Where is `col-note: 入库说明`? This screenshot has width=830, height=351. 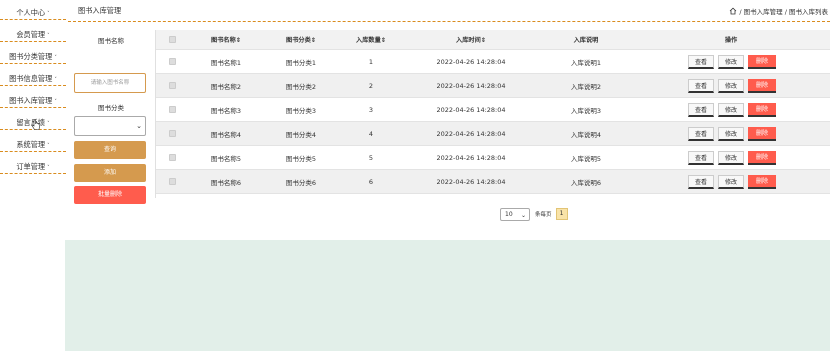 col-note: 入库说明 is located at coordinates (586, 40).